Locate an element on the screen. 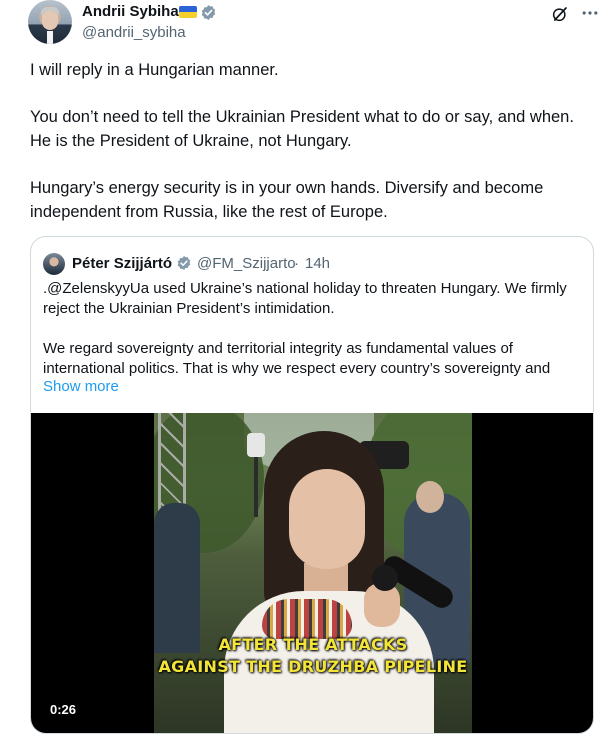  show-more-link: Show more is located at coordinates (81, 386).